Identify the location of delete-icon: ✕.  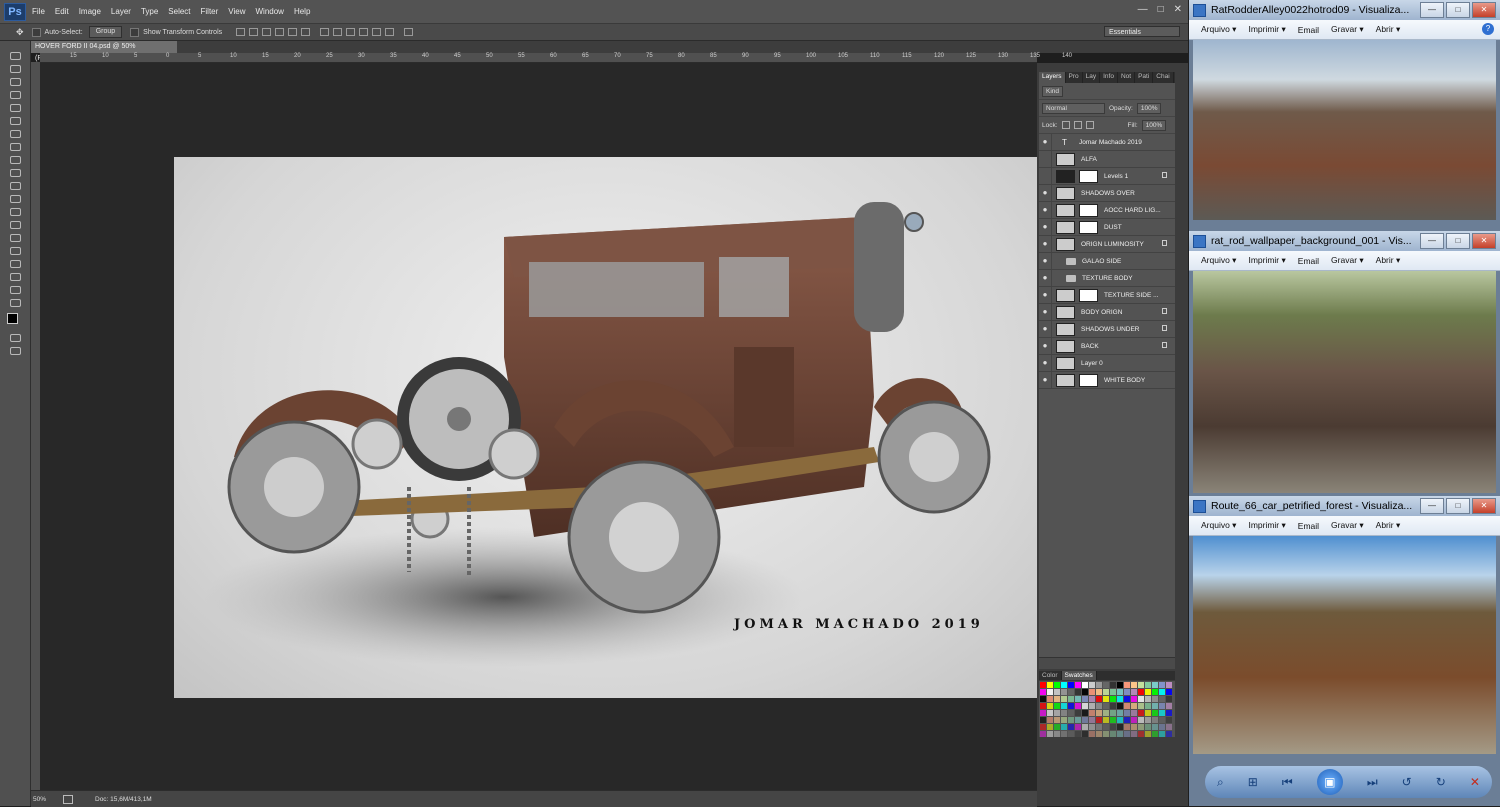
(1475, 782).